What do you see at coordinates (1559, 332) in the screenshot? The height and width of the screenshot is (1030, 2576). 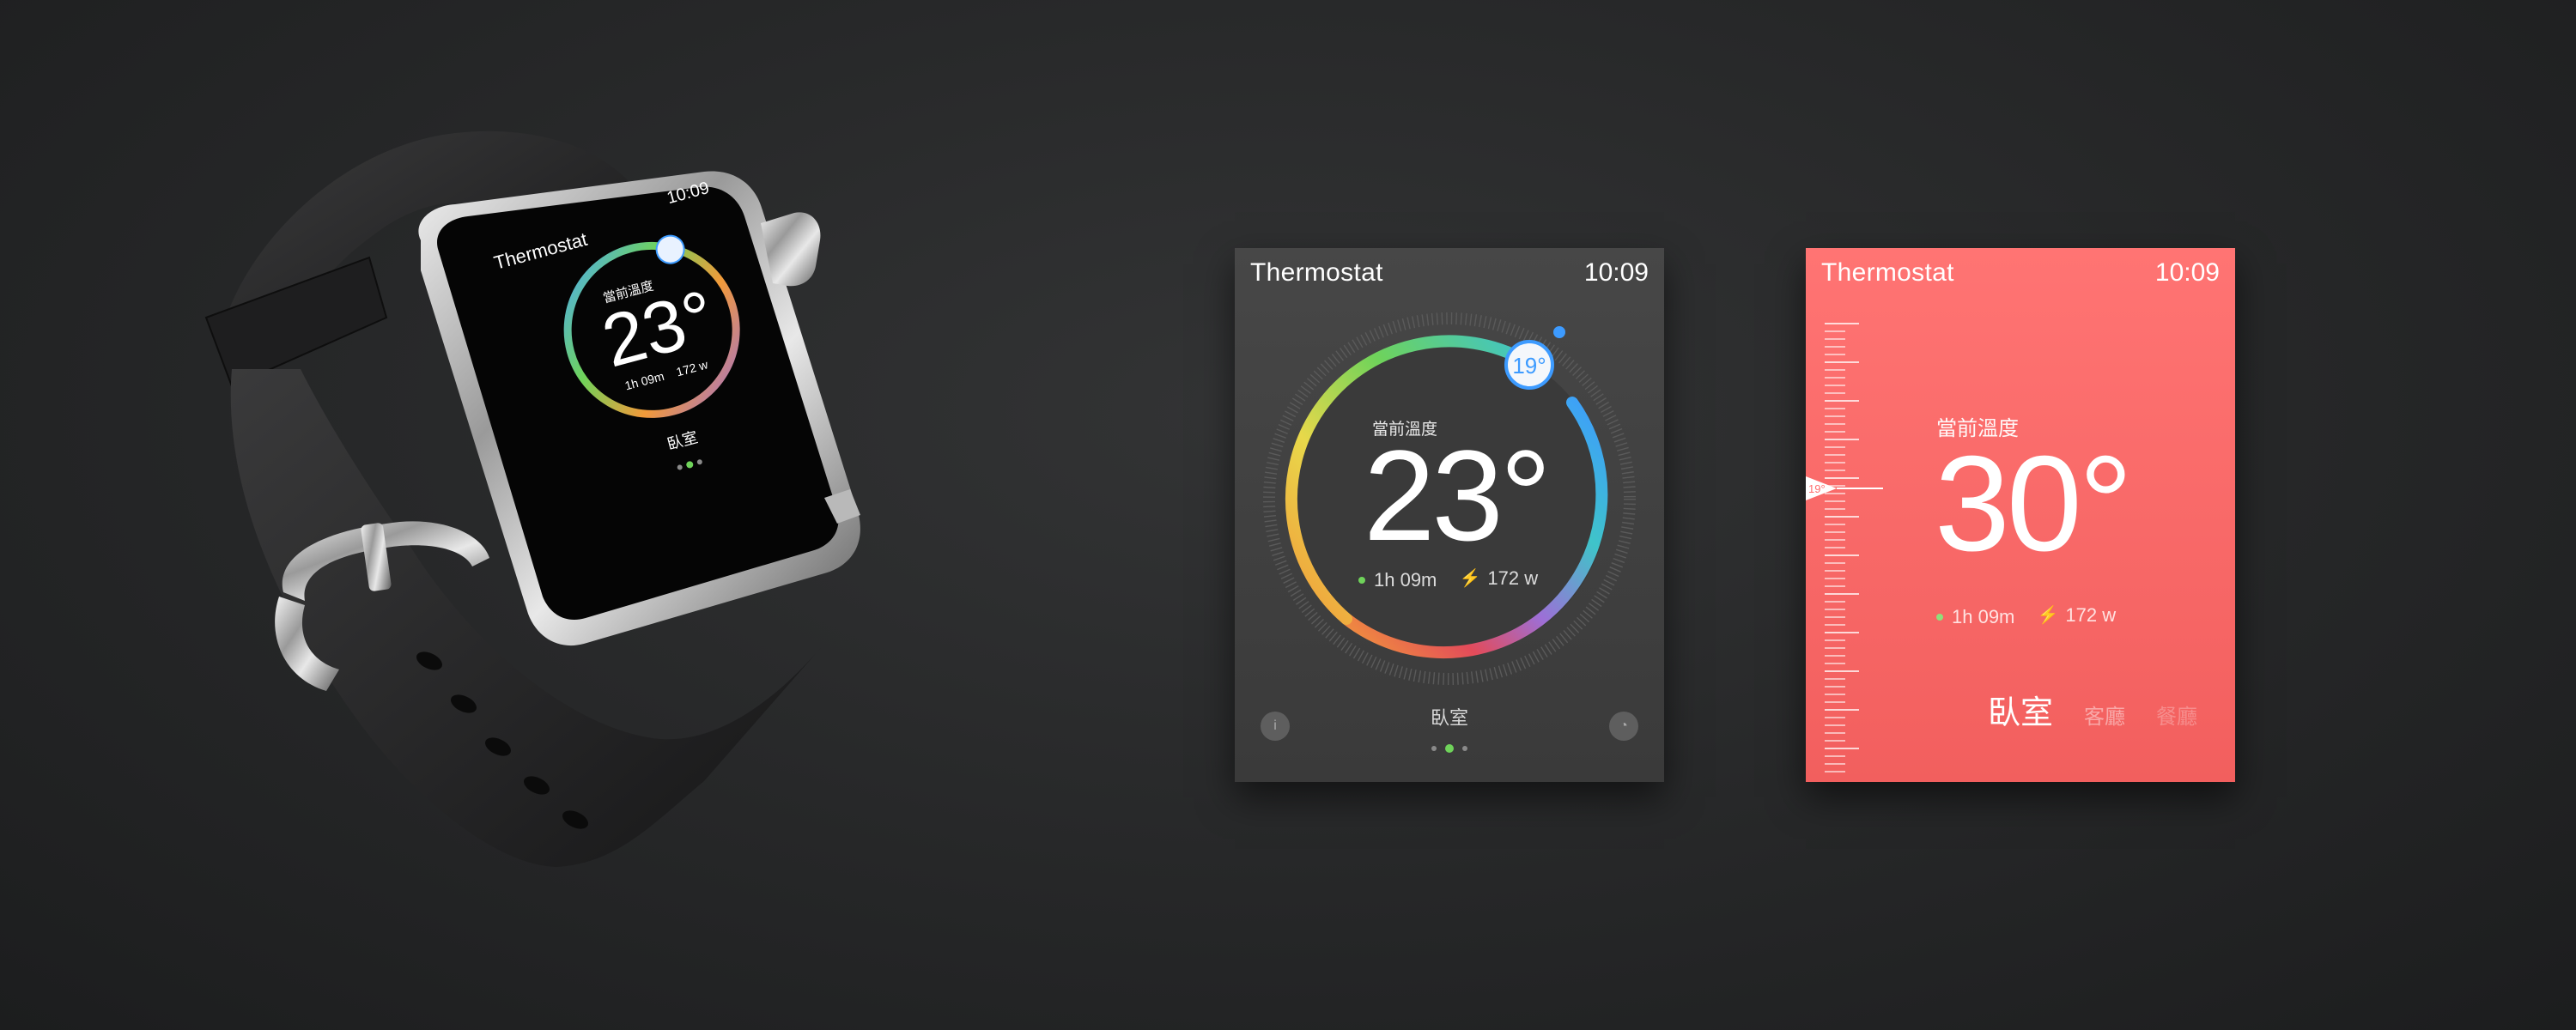 I see `setpoint-indicator-dot` at bounding box center [1559, 332].